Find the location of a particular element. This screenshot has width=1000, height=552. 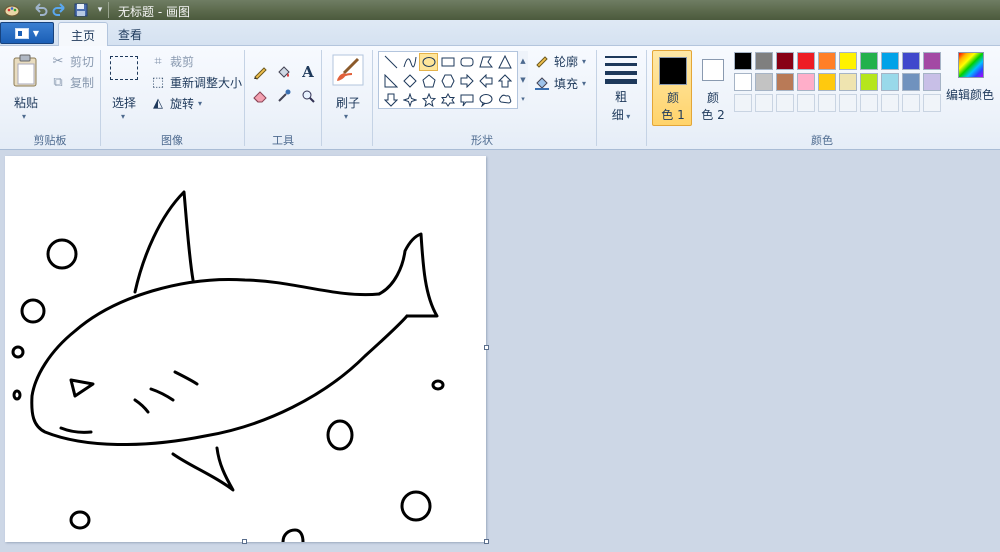

edit-colors-label: 编辑颜色 is located at coordinates (970, 95).